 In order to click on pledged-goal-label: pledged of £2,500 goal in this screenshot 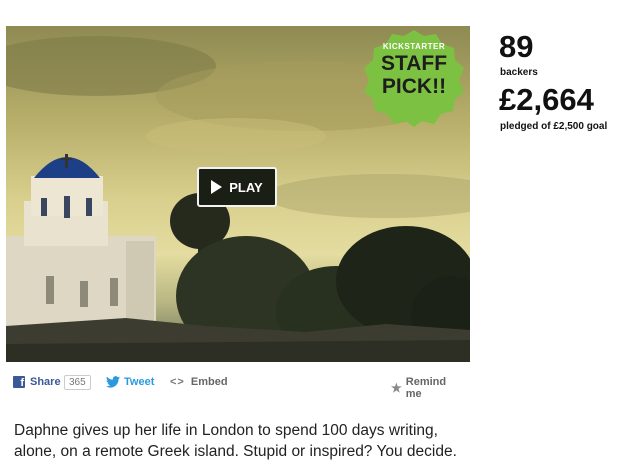, I will do `click(554, 126)`.